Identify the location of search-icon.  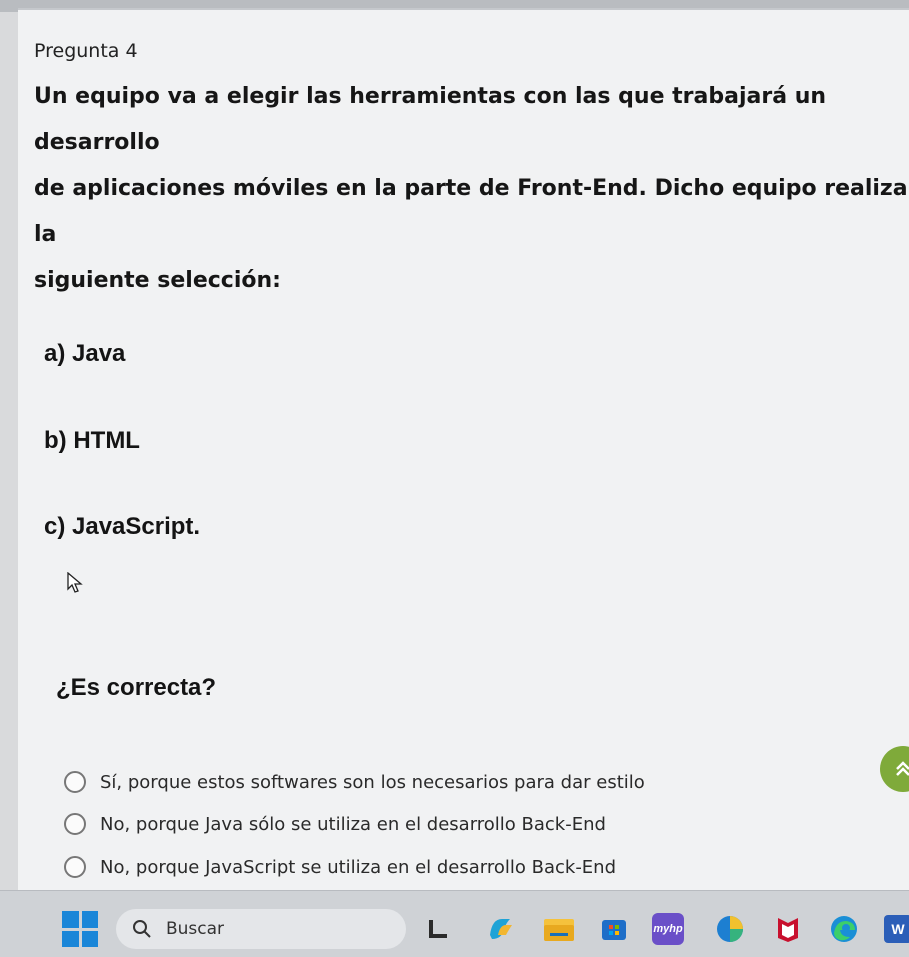
(142, 929).